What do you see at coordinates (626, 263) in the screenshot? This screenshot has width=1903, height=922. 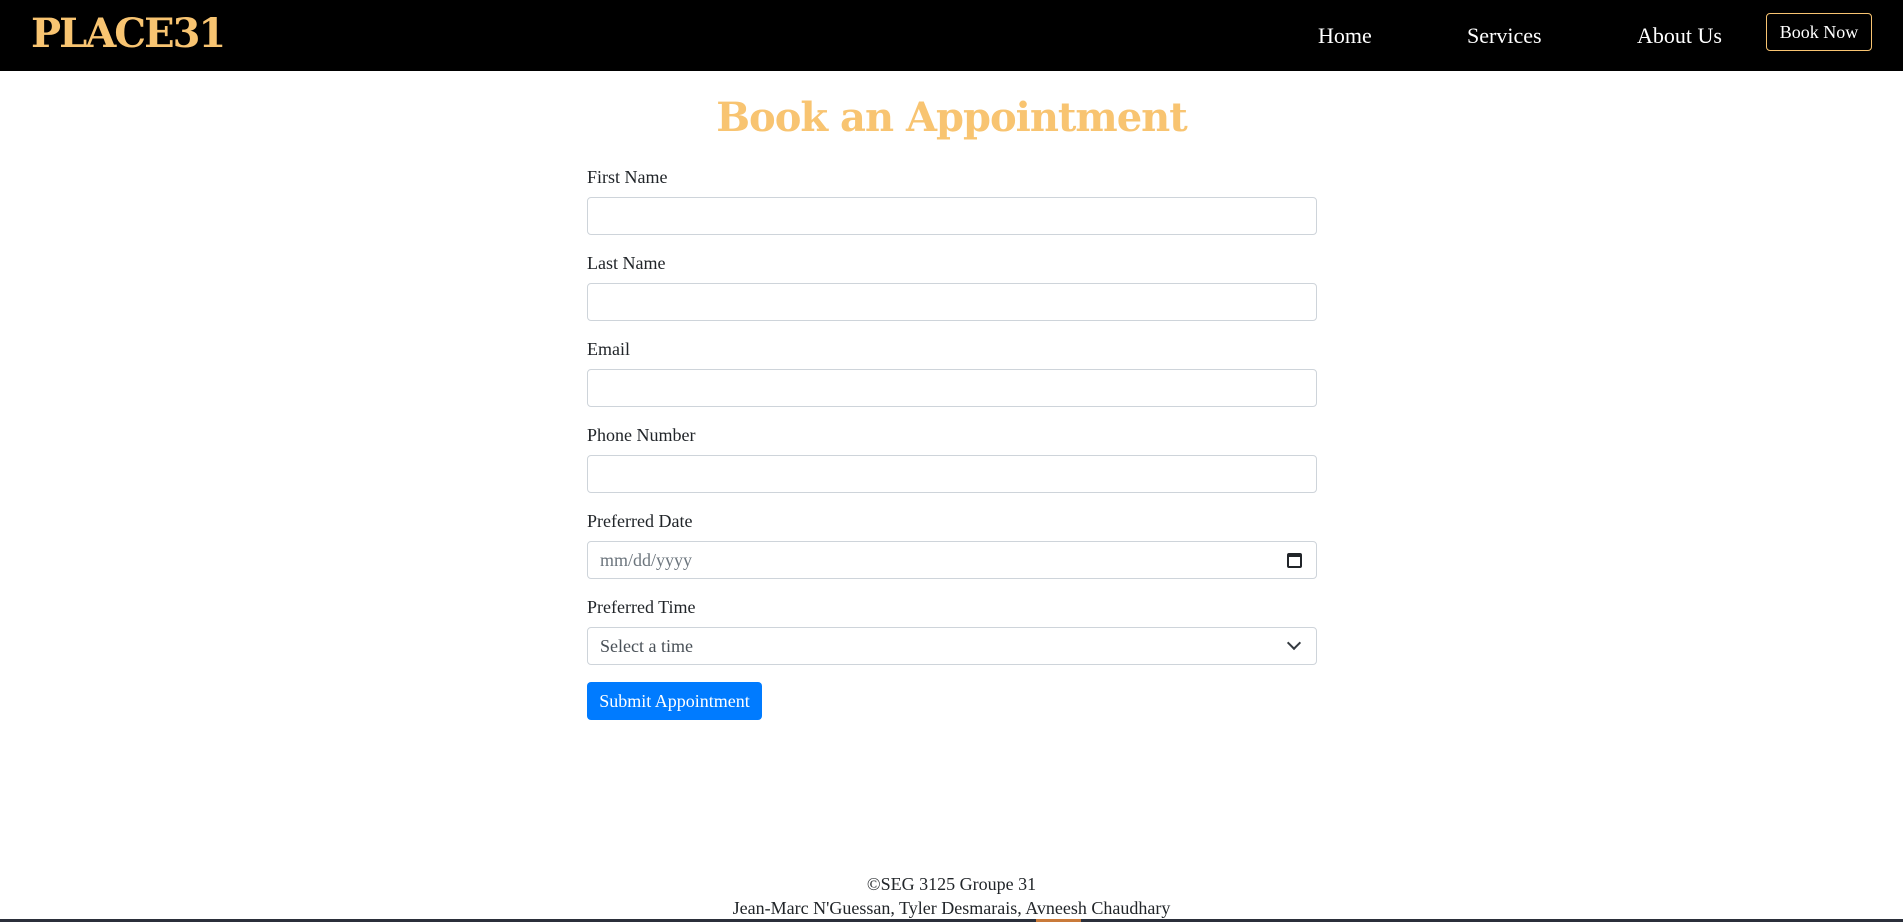 I see `last-name-label: Last Name` at bounding box center [626, 263].